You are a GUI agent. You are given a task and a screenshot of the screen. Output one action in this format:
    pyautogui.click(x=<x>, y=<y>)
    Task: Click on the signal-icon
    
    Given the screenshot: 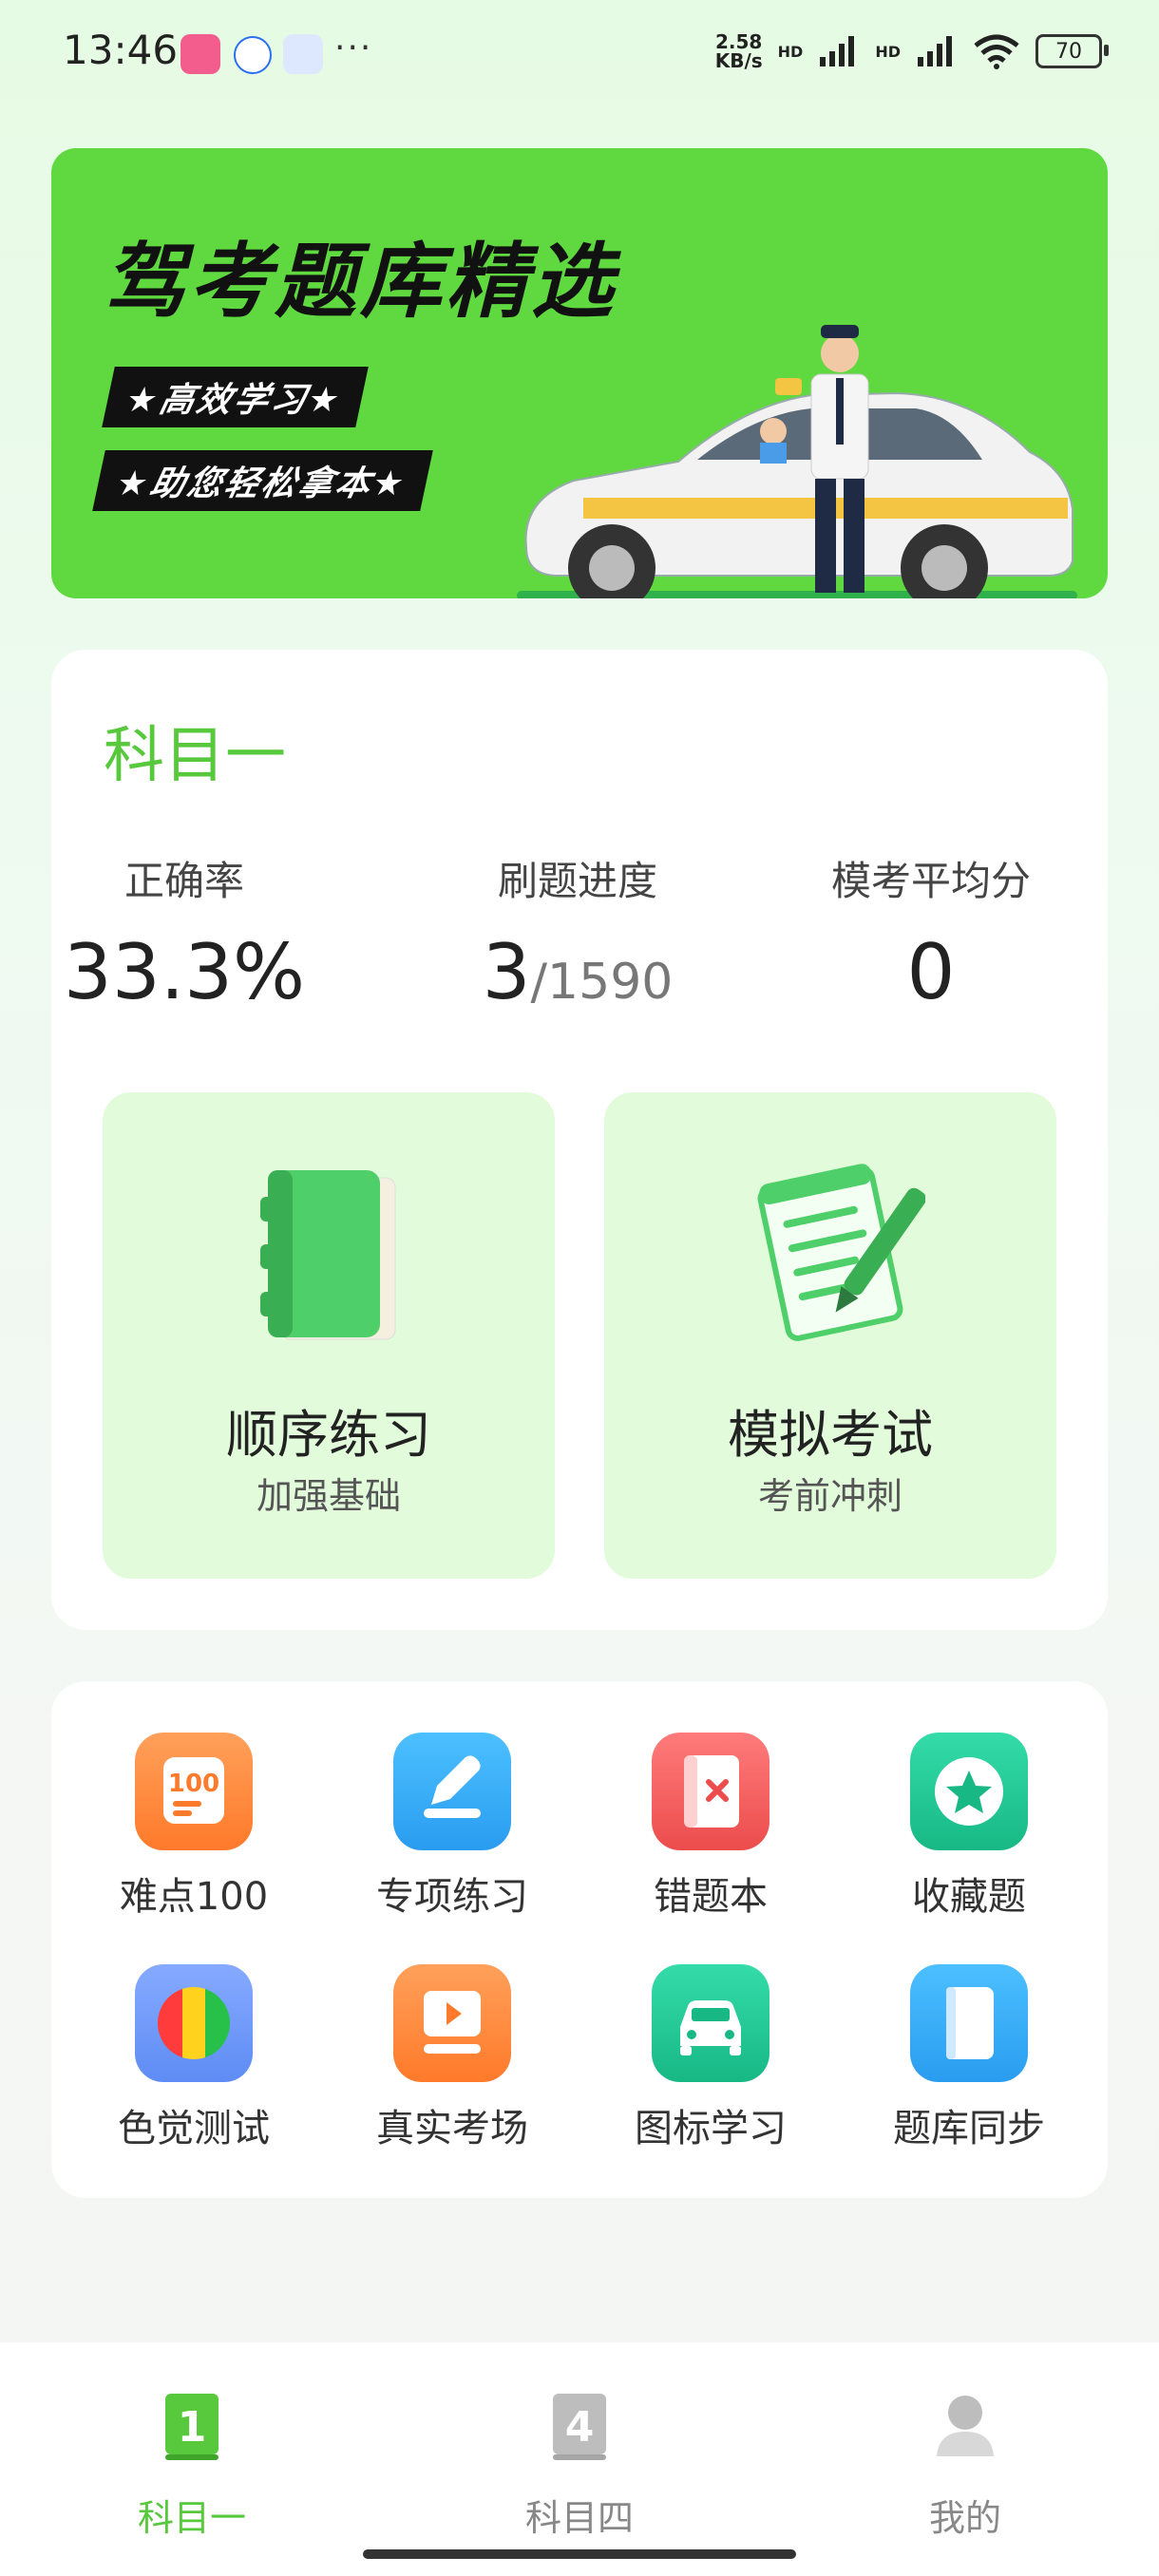 What is the action you would take?
    pyautogui.click(x=837, y=51)
    